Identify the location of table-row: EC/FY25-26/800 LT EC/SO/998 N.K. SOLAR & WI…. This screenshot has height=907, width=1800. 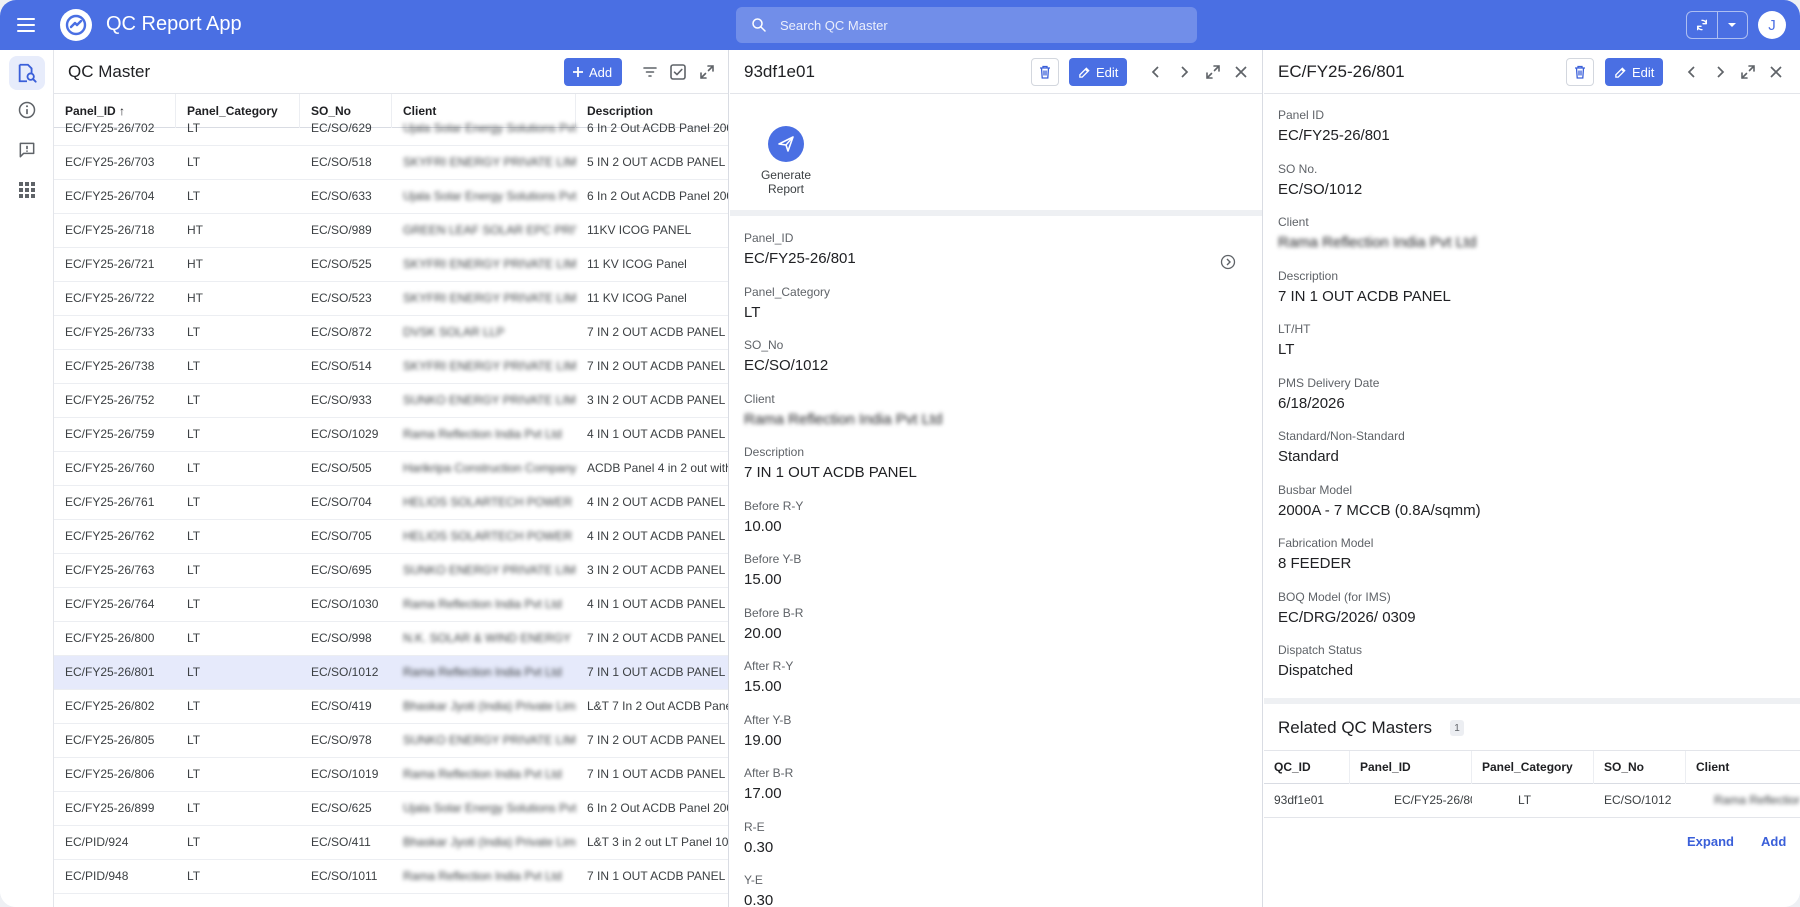
(391, 639).